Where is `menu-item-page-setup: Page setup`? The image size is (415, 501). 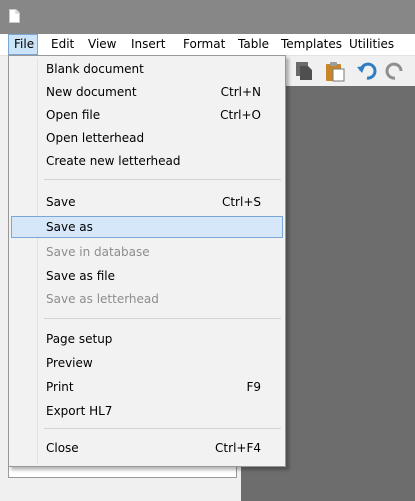
menu-item-page-setup: Page setup is located at coordinates (147, 339).